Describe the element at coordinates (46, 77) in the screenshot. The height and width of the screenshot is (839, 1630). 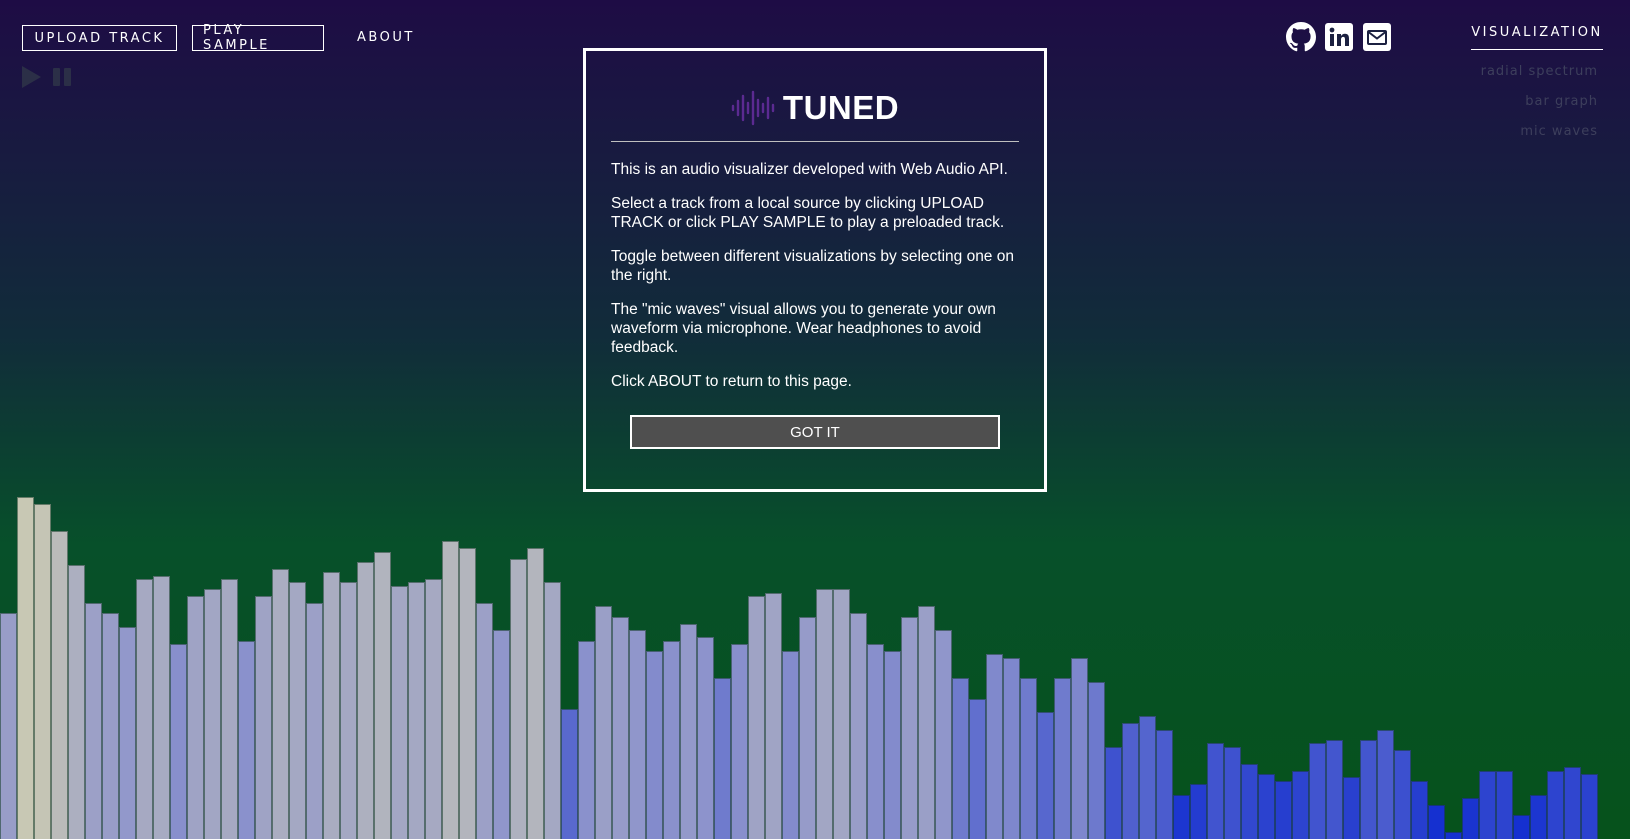
I see `transport-controls` at that location.